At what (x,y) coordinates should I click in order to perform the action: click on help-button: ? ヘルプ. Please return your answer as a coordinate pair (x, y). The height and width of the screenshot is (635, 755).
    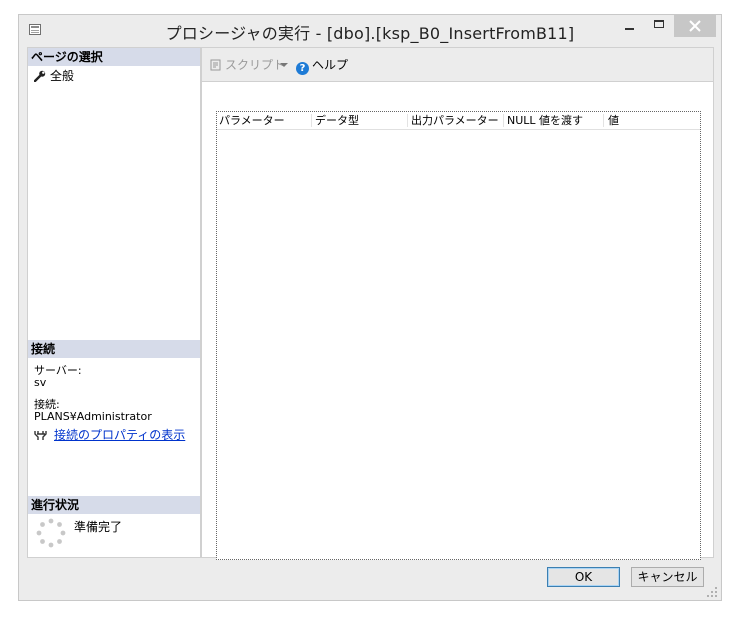
    Looking at the image, I should click on (322, 66).